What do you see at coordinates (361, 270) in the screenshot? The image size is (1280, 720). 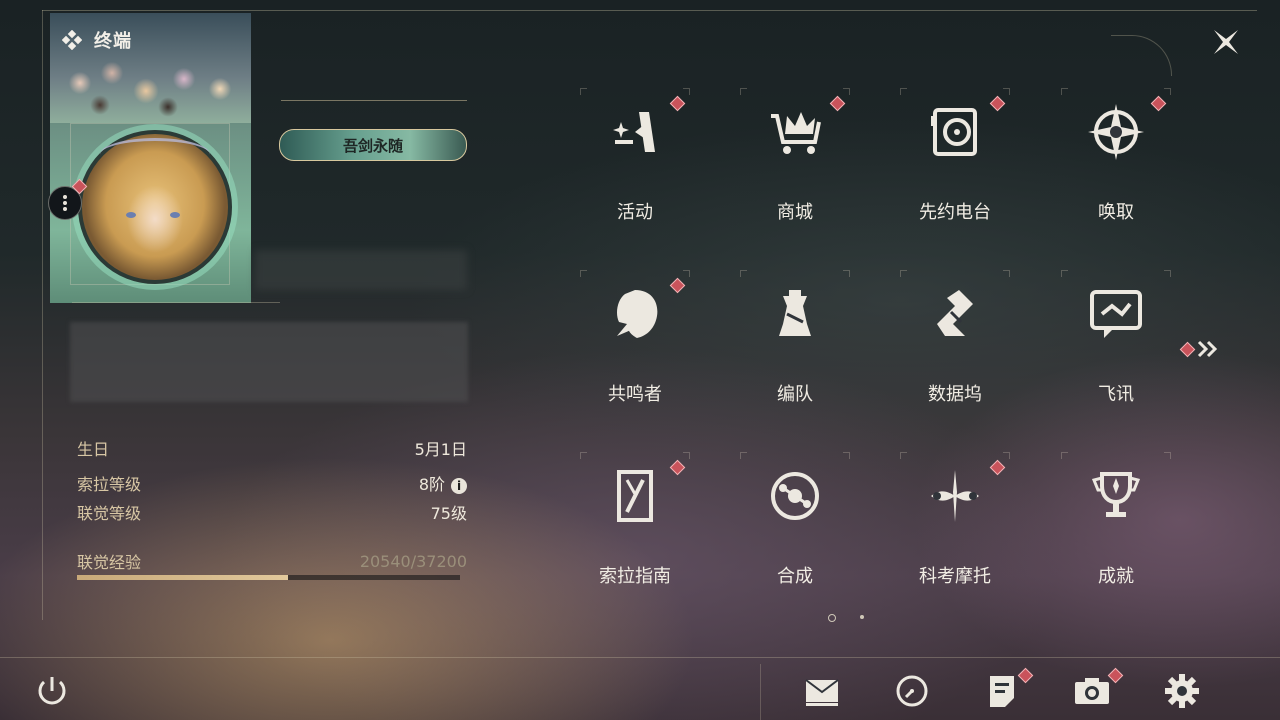 I see `player-name-blurred` at bounding box center [361, 270].